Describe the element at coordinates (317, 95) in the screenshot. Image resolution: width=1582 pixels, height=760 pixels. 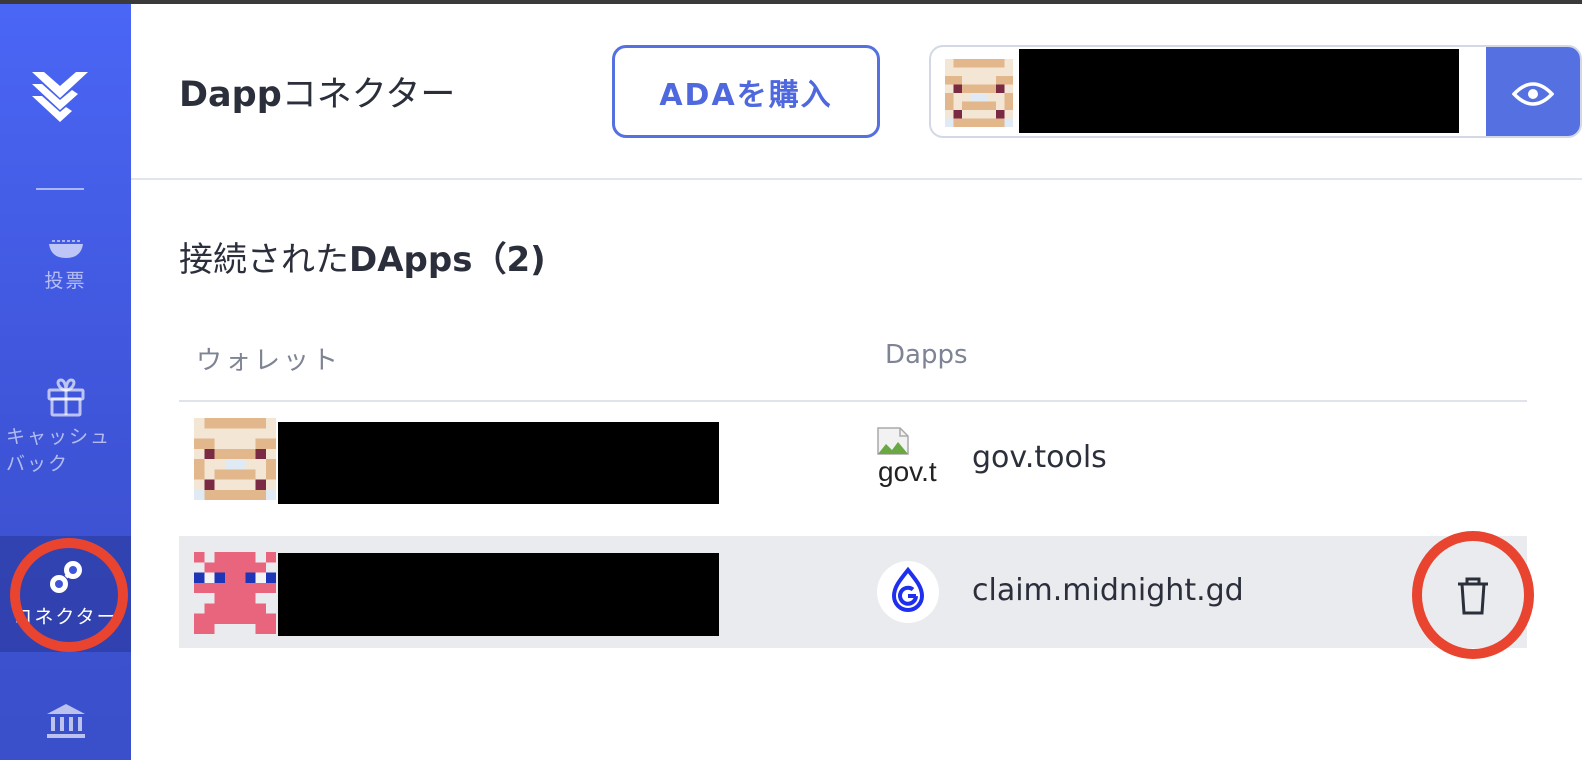
I see `page-title: Dappコネクター` at that location.